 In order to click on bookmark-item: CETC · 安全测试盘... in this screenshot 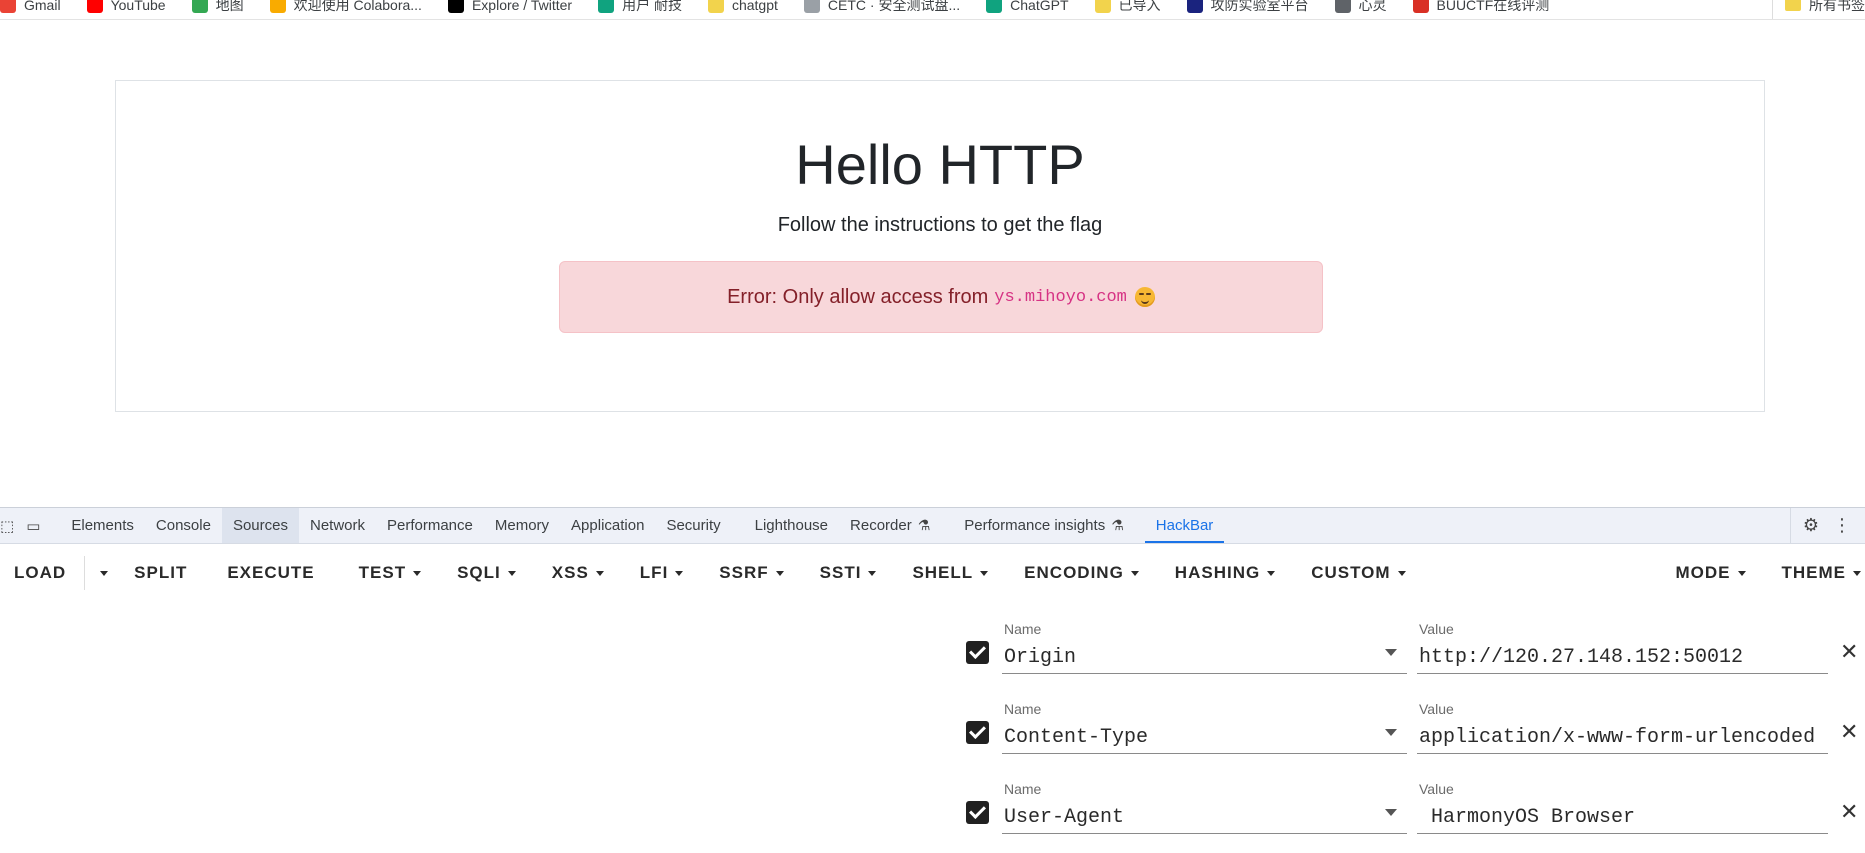, I will do `click(882, 7)`.